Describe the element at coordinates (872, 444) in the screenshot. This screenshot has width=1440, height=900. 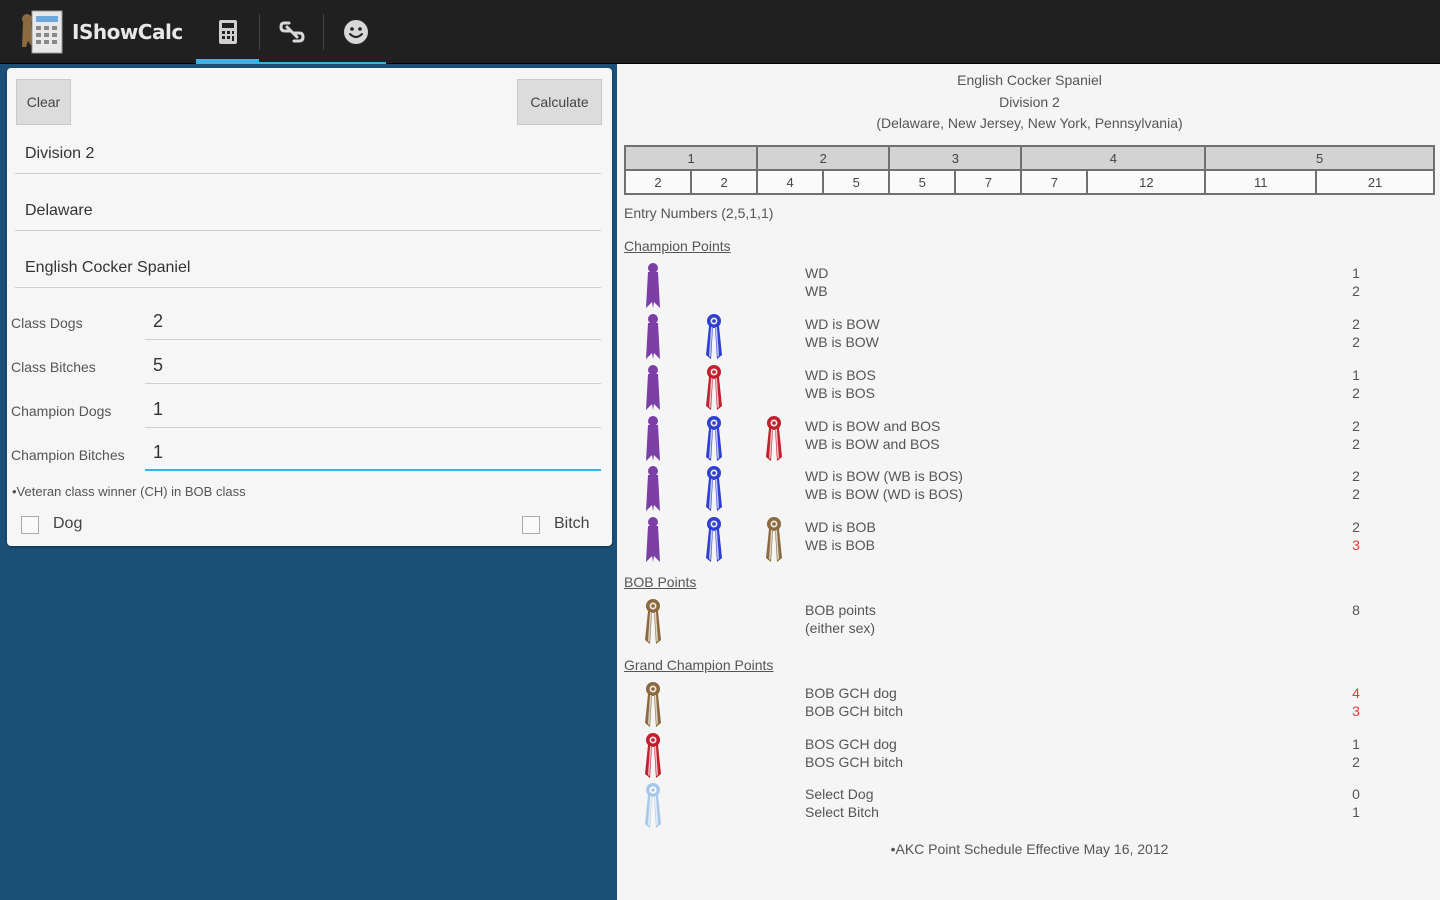
I see `champion-row-desc-2: WB is BOW and BOS` at that location.